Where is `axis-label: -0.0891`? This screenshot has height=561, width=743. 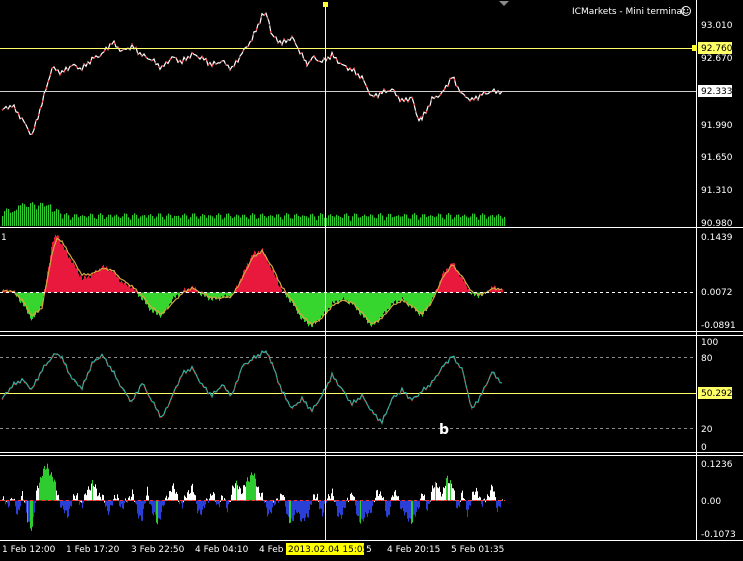
axis-label: -0.0891 is located at coordinates (718, 326).